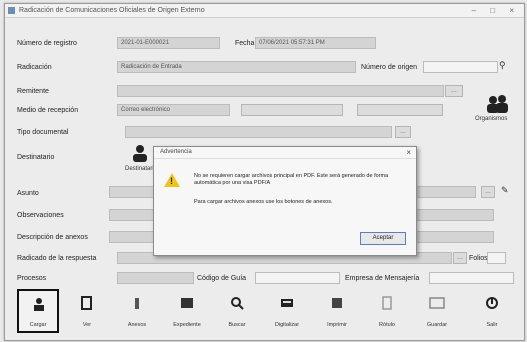 Image resolution: width=527 pixels, height=342 pixels. What do you see at coordinates (492, 310) in the screenshot?
I see `salir-button: Salir` at bounding box center [492, 310].